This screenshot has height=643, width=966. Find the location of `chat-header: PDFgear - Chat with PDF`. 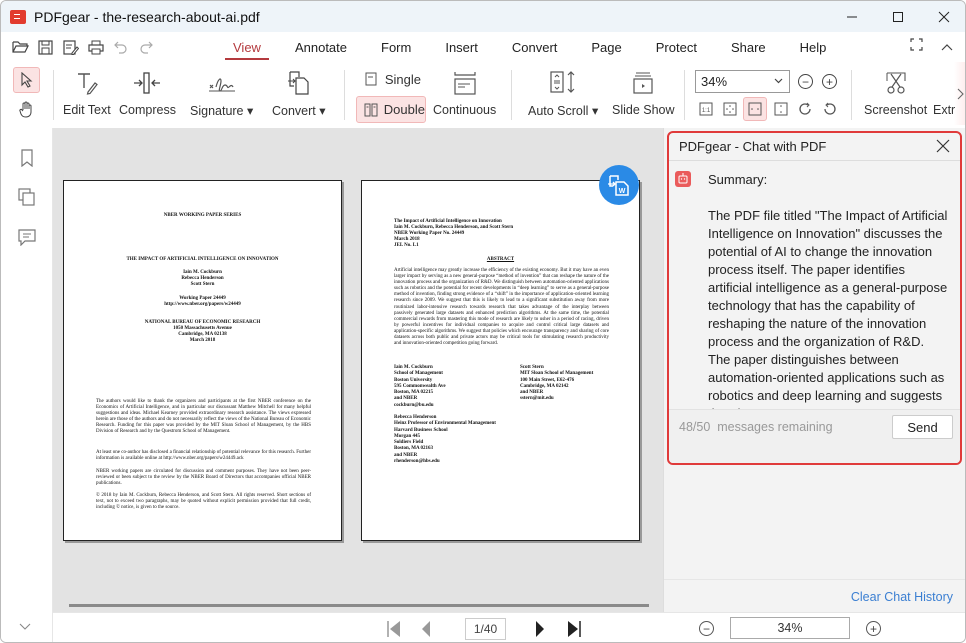

chat-header: PDFgear - Chat with PDF is located at coordinates (814, 147).